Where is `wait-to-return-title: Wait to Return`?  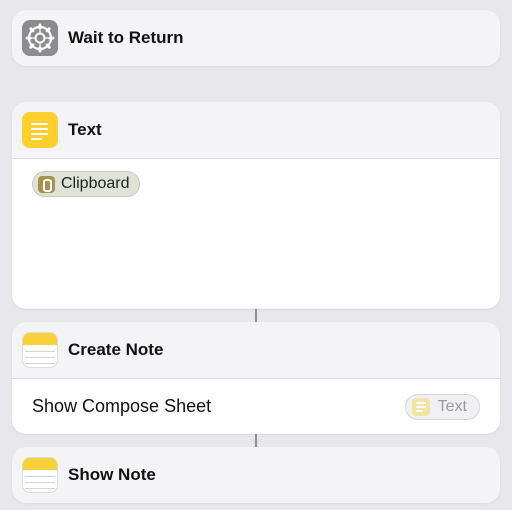 wait-to-return-title: Wait to Return is located at coordinates (126, 37).